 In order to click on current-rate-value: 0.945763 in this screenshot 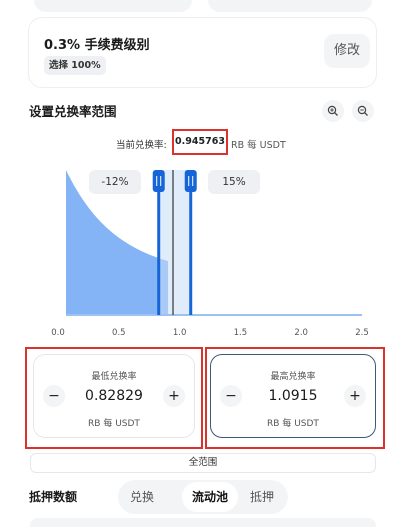, I will do `click(200, 142)`.